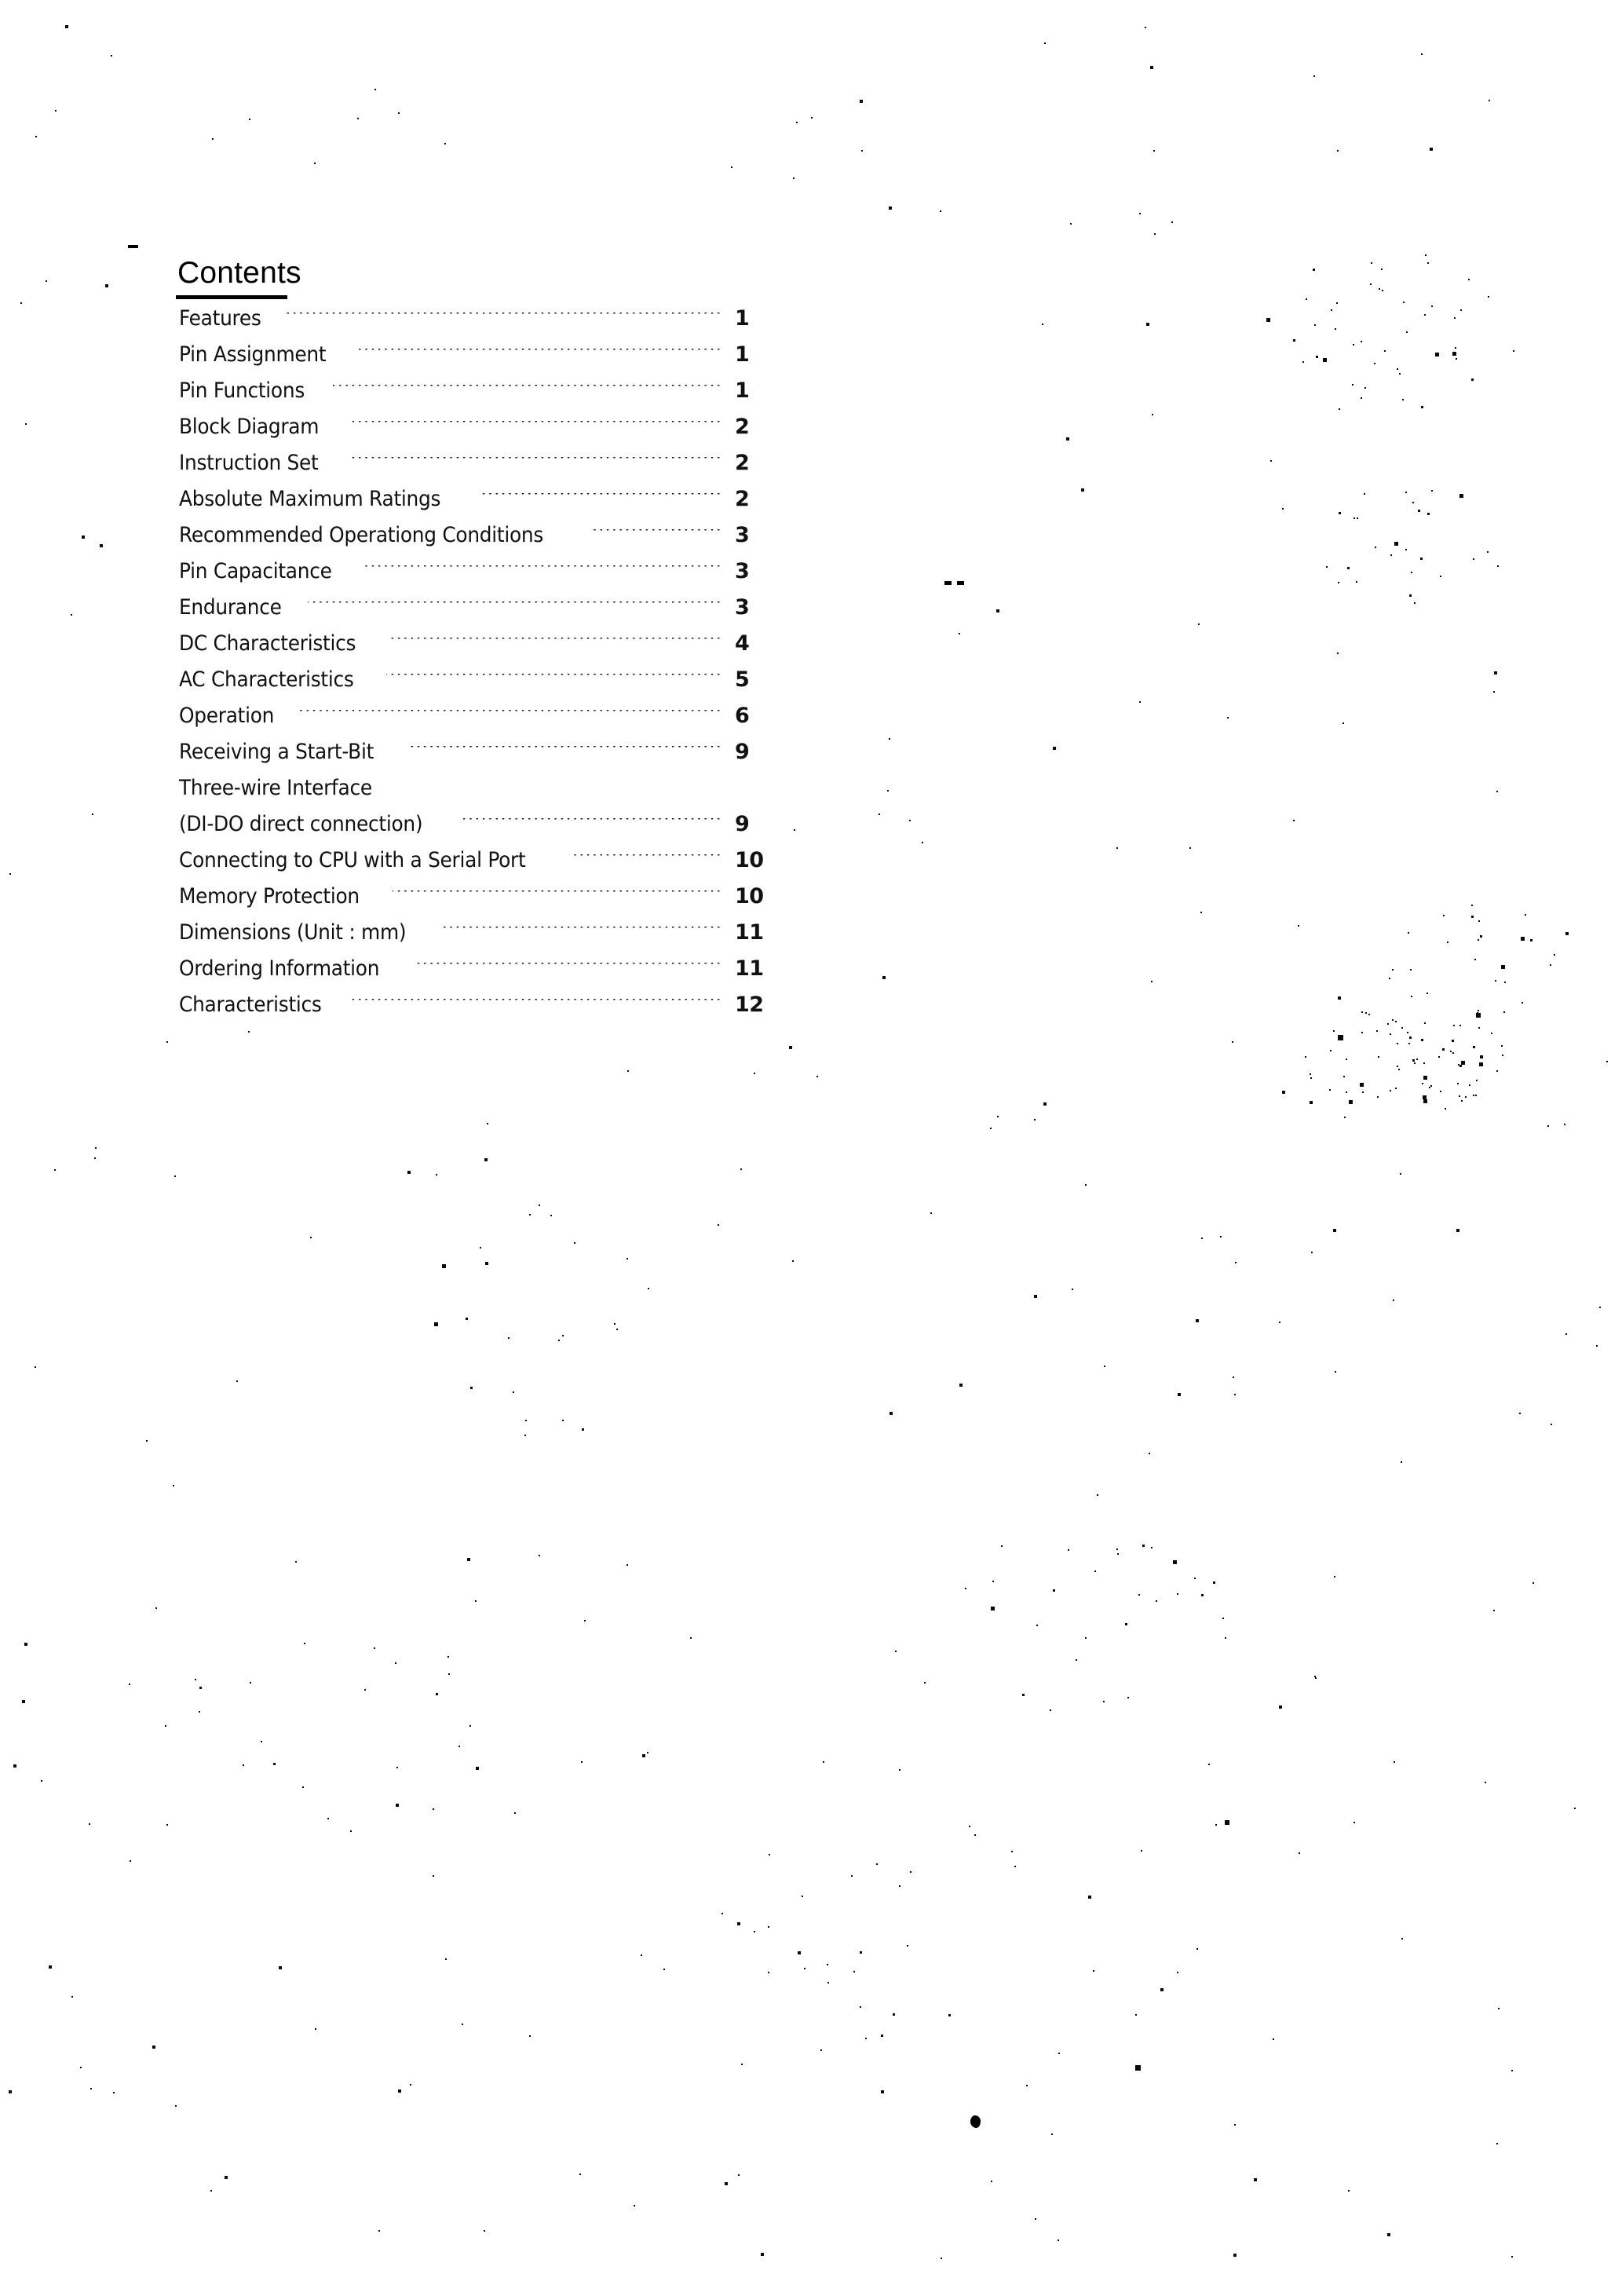  Describe the element at coordinates (477, 577) in the screenshot. I see `toc-entry: Pin Capacitance 3` at that location.